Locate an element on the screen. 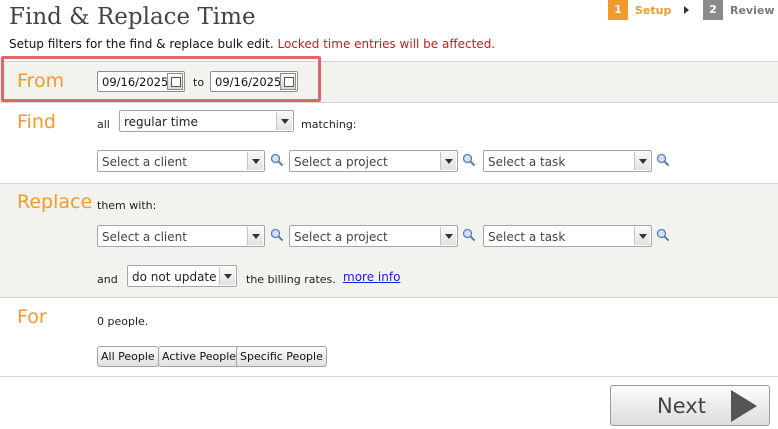 The image size is (778, 429). and-label: and is located at coordinates (107, 279).